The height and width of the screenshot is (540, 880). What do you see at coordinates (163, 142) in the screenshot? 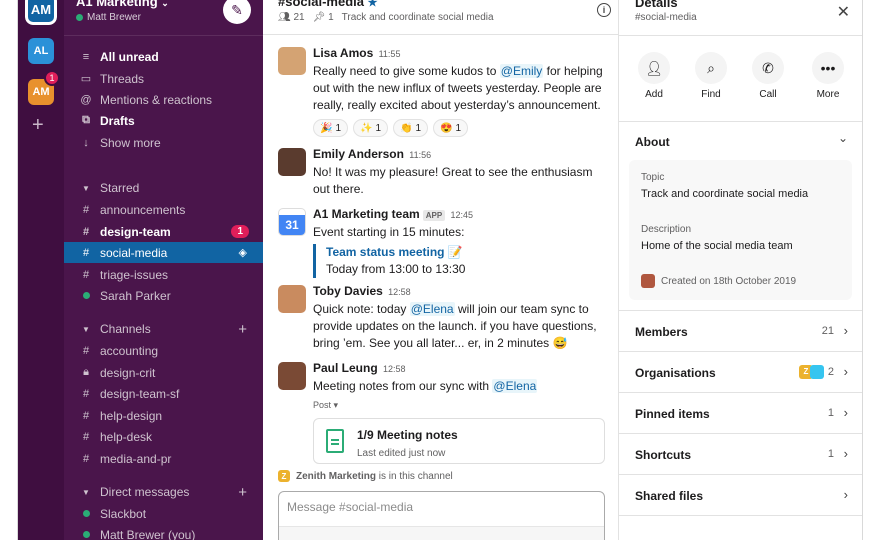
I see `sidebar-item-show-more: ↓ Show more` at bounding box center [163, 142].